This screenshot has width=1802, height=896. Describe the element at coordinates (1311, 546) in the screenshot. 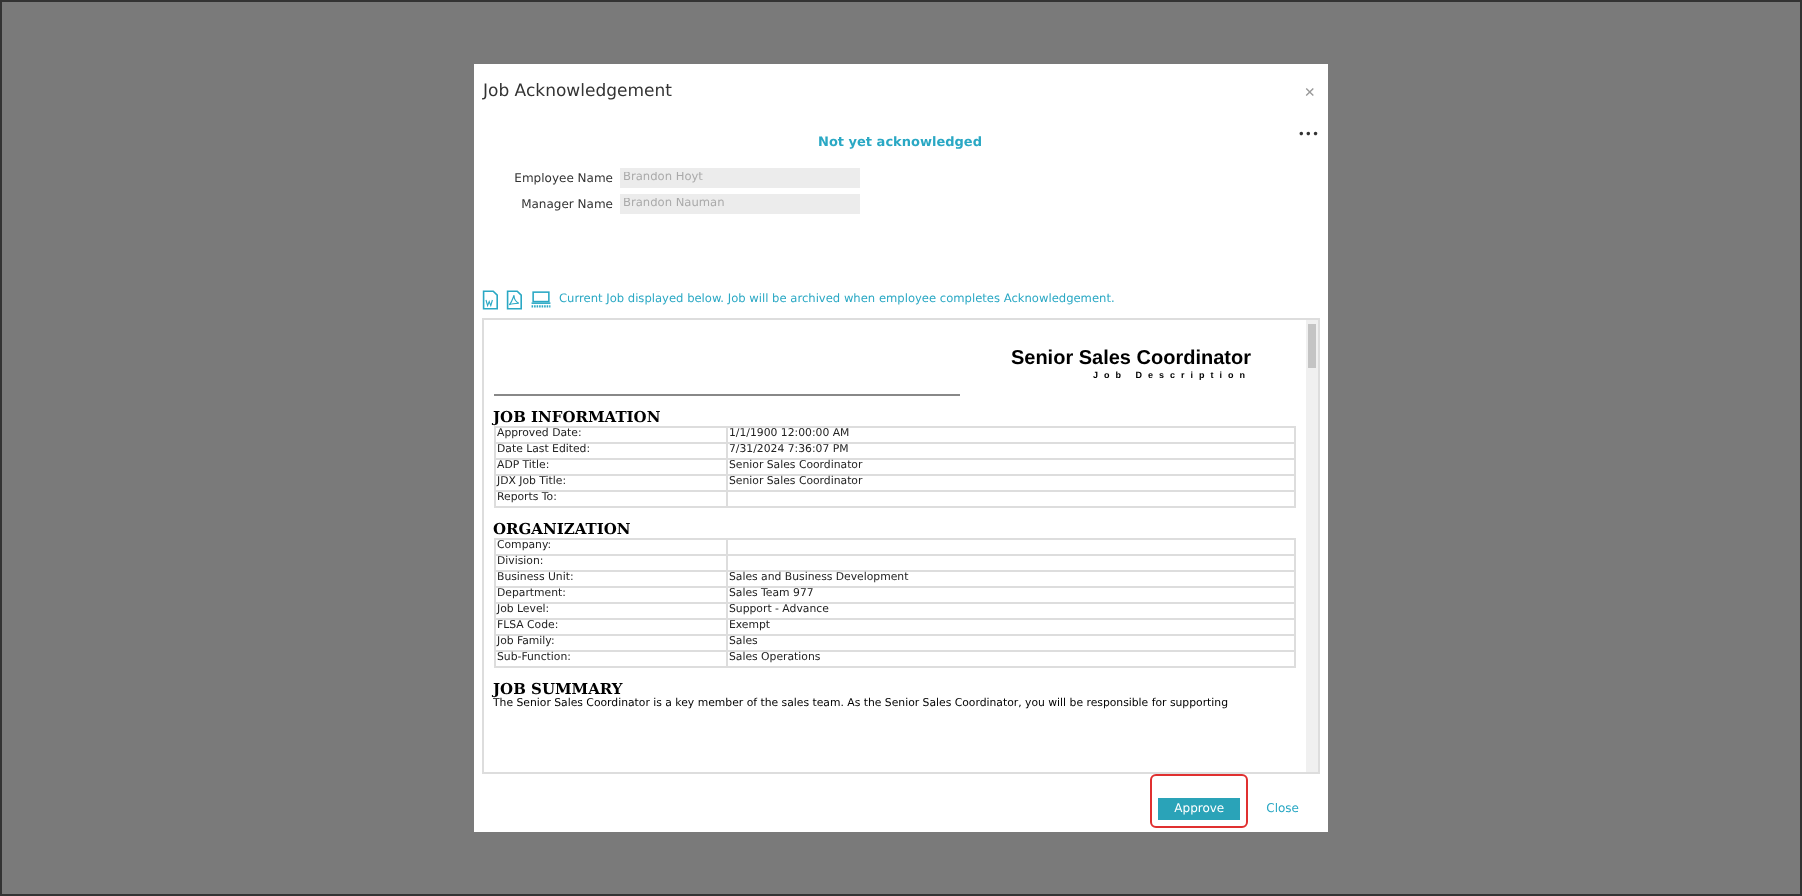

I see `scrollbar` at that location.